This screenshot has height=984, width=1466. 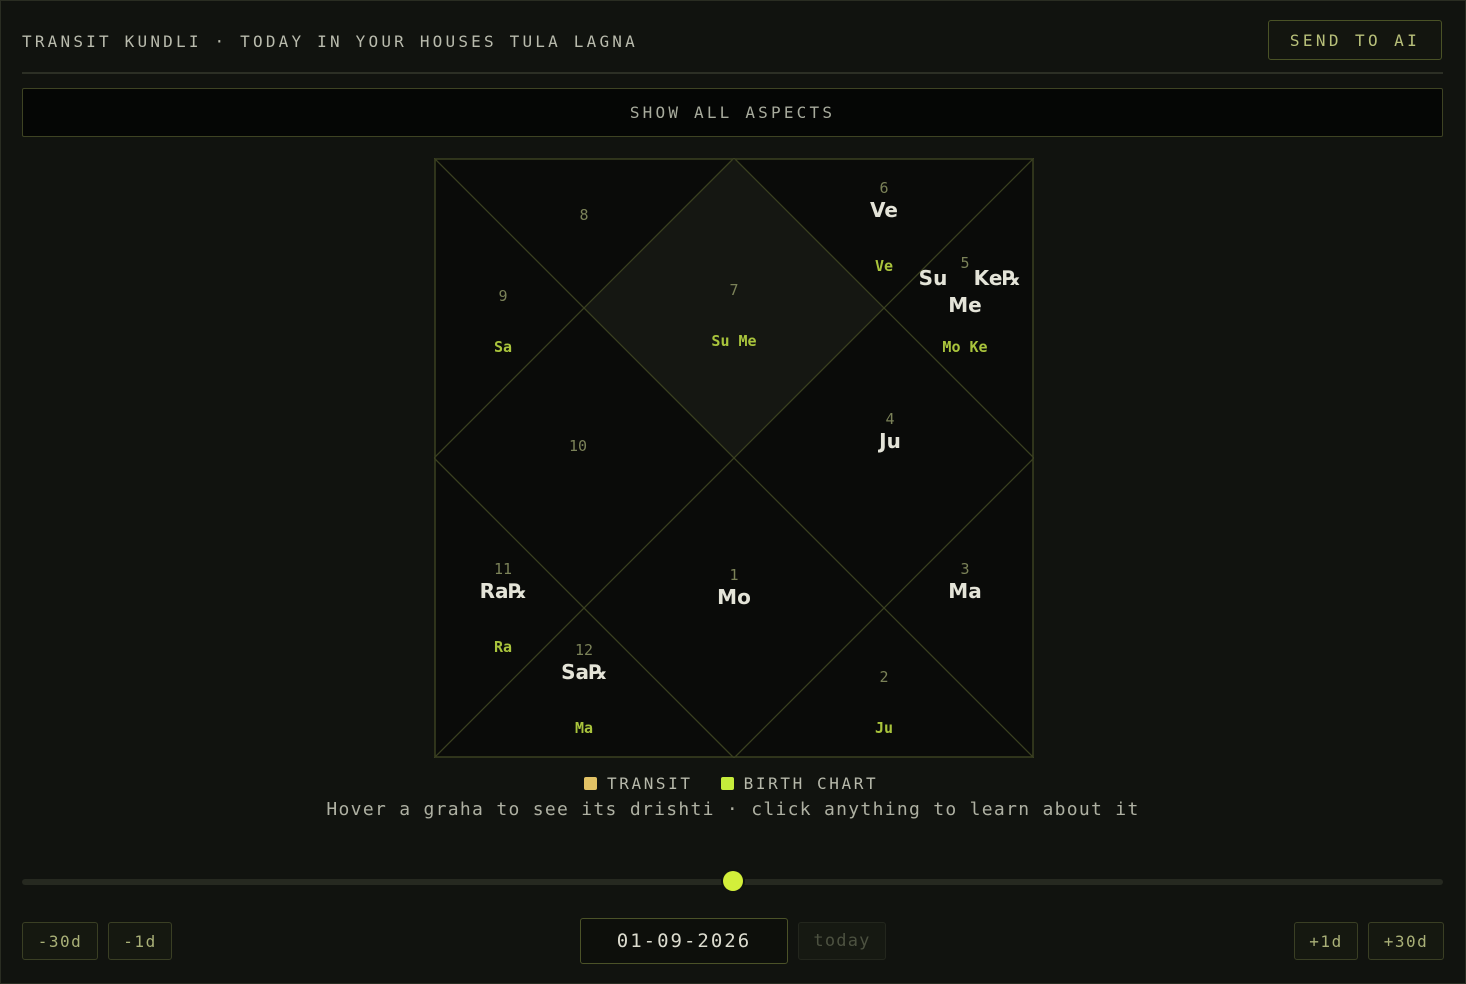 What do you see at coordinates (578, 446) in the screenshot?
I see `house-10-number: 10` at bounding box center [578, 446].